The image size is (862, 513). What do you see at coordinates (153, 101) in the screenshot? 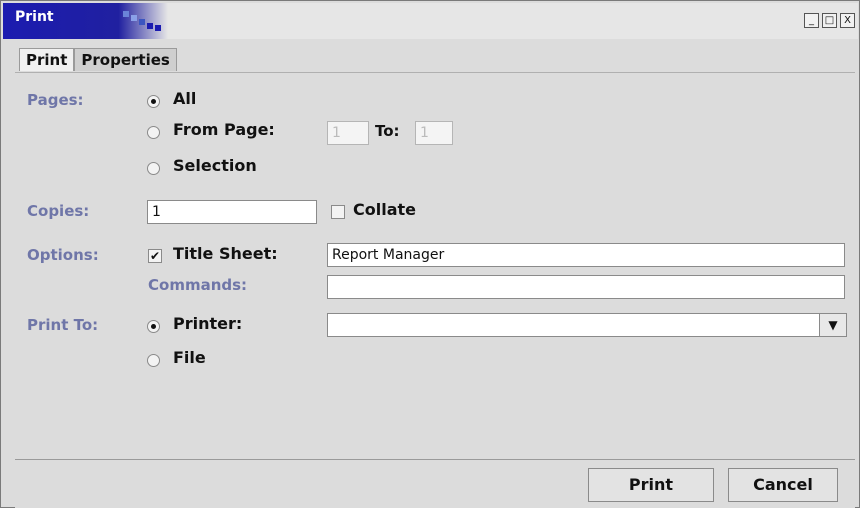
I see `pages-all-radio` at bounding box center [153, 101].